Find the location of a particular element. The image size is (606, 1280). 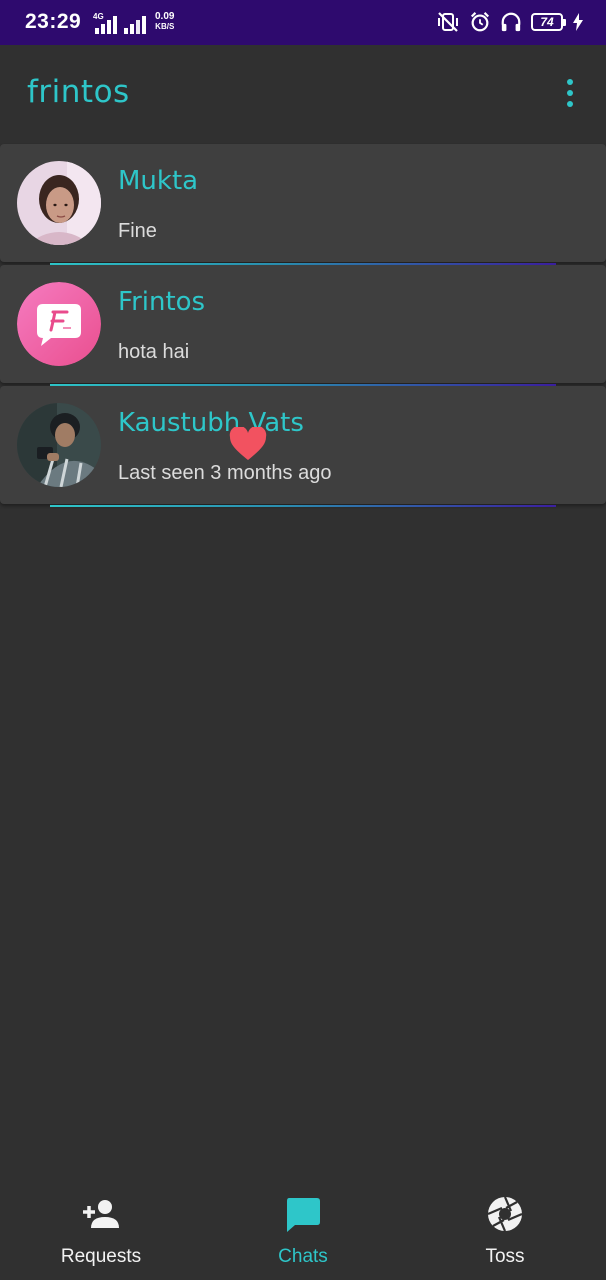

battery-level: 74 is located at coordinates (547, 22).